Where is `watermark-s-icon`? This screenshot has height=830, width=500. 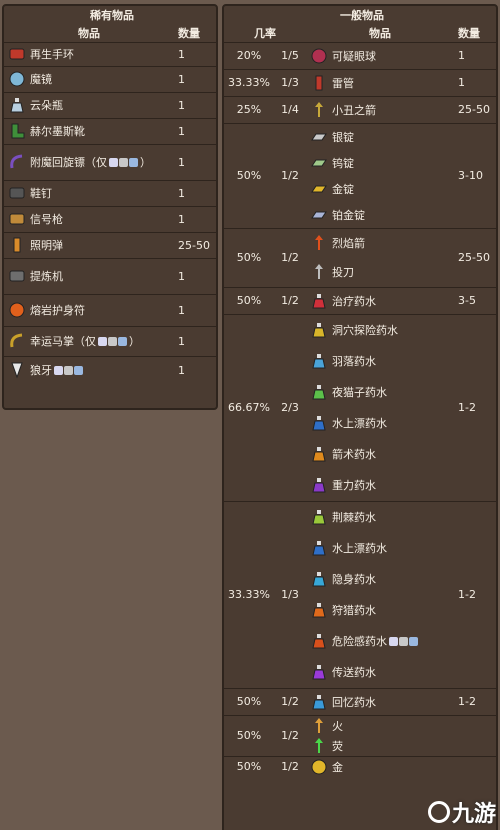 watermark-s-icon is located at coordinates (438, 812).